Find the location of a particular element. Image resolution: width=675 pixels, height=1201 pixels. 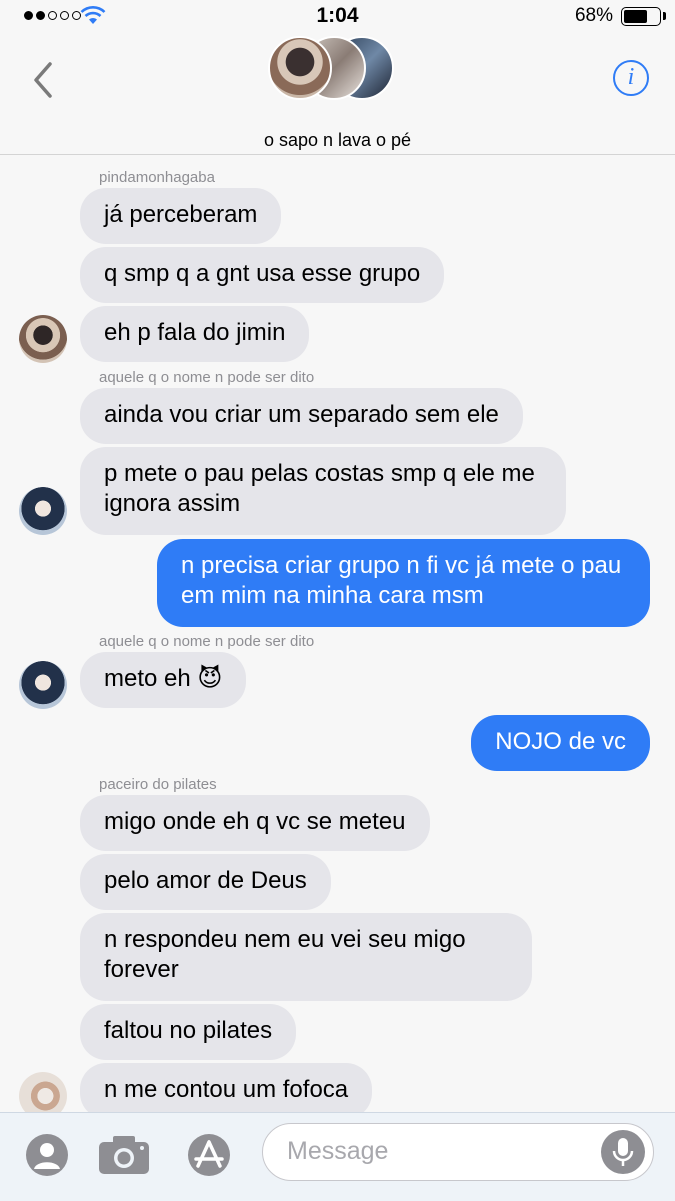

battery-percentage: 68% is located at coordinates (593, 15).